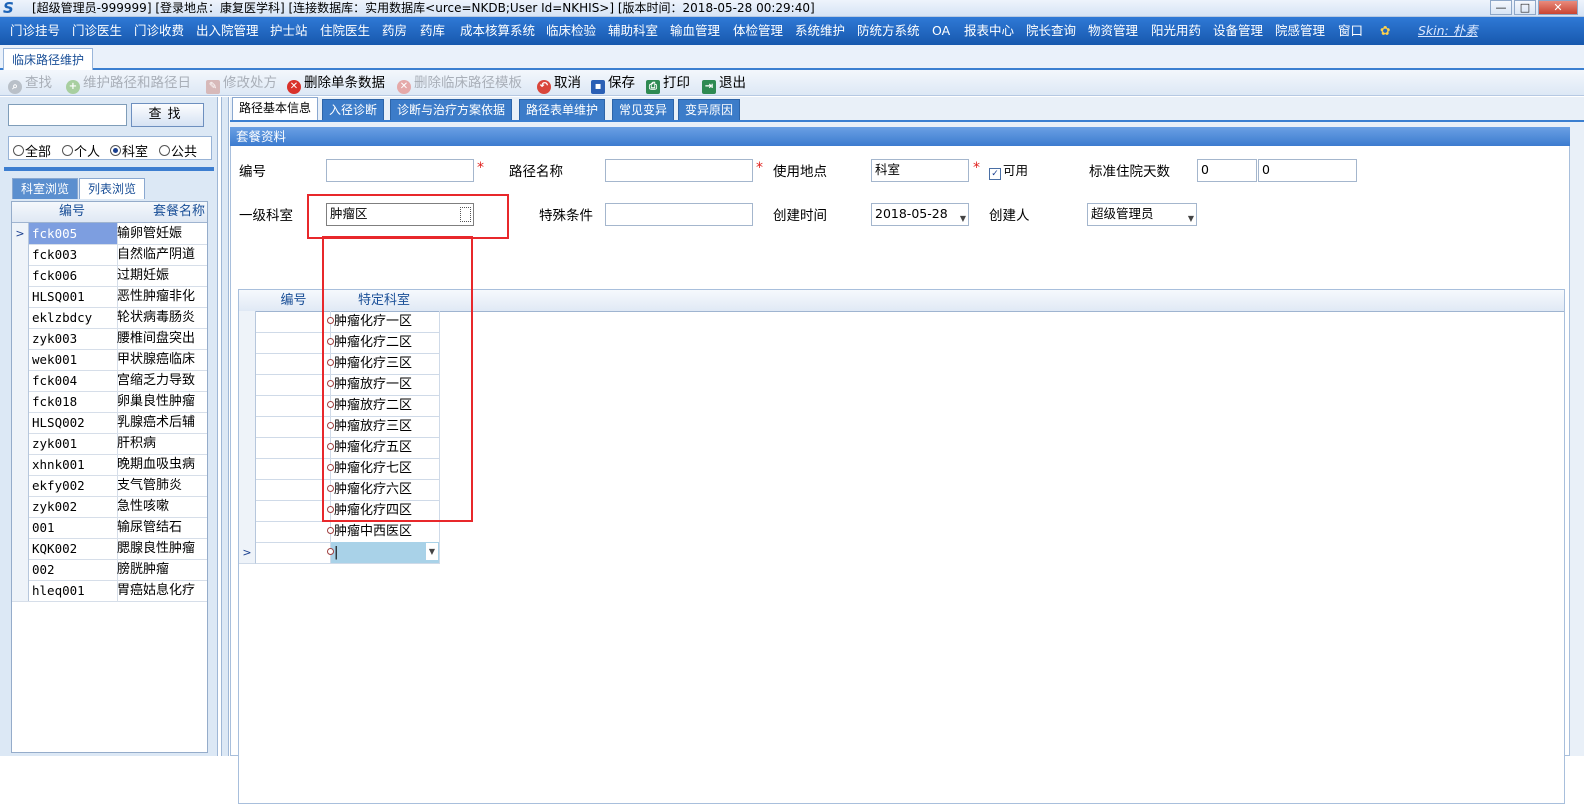 Image resolution: width=1584 pixels, height=804 pixels. What do you see at coordinates (432, 551) in the screenshot?
I see `chevron-down-icon: ▼` at bounding box center [432, 551].